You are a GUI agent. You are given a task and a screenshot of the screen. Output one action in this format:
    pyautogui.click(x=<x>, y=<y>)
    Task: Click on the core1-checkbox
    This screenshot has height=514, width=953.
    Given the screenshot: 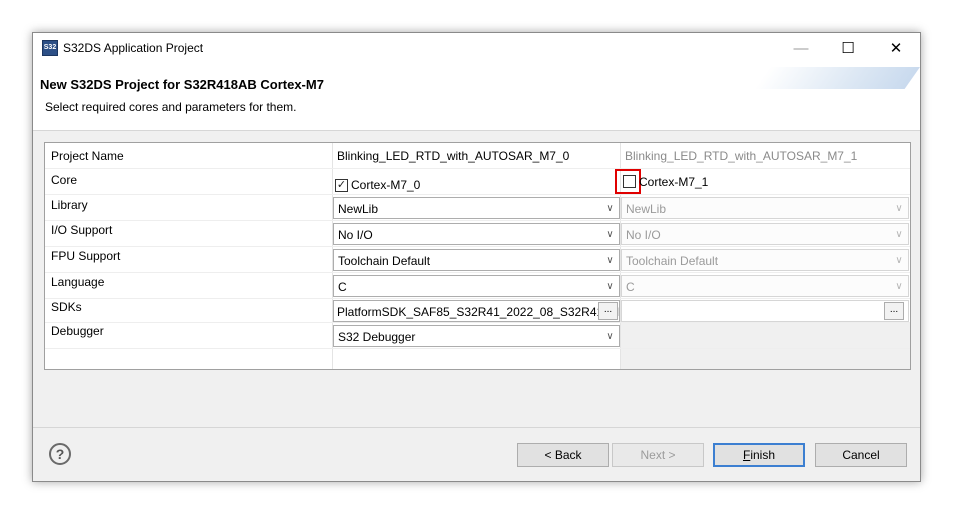 What is the action you would take?
    pyautogui.click(x=629, y=181)
    